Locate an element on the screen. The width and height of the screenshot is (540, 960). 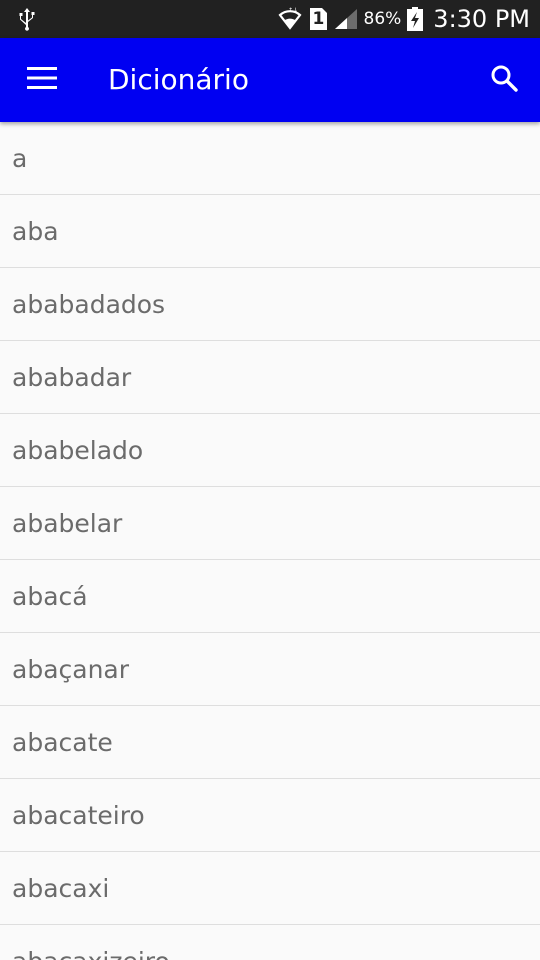
app-bar: Dicionário is located at coordinates (270, 80).